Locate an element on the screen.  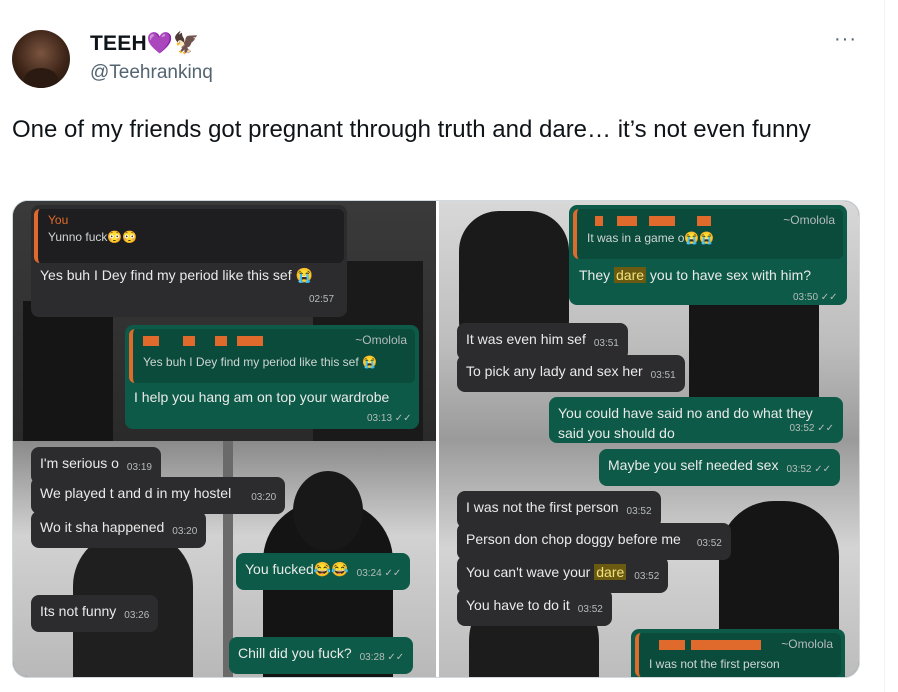
message-time: 03:13 ✓✓ is located at coordinates (389, 418).